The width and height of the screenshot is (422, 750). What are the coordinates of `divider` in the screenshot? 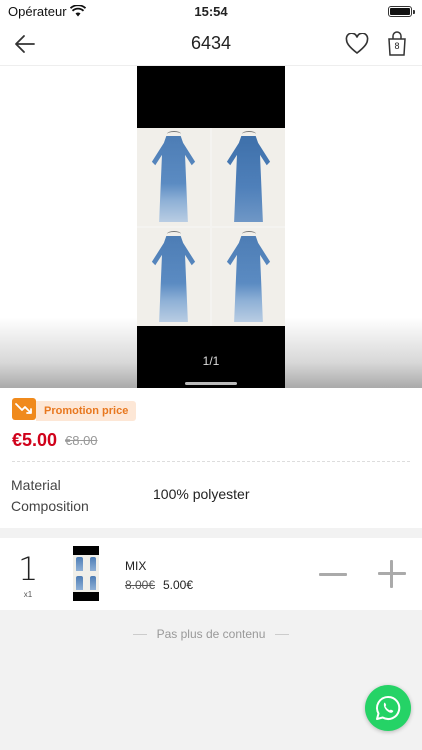 It's located at (211, 461).